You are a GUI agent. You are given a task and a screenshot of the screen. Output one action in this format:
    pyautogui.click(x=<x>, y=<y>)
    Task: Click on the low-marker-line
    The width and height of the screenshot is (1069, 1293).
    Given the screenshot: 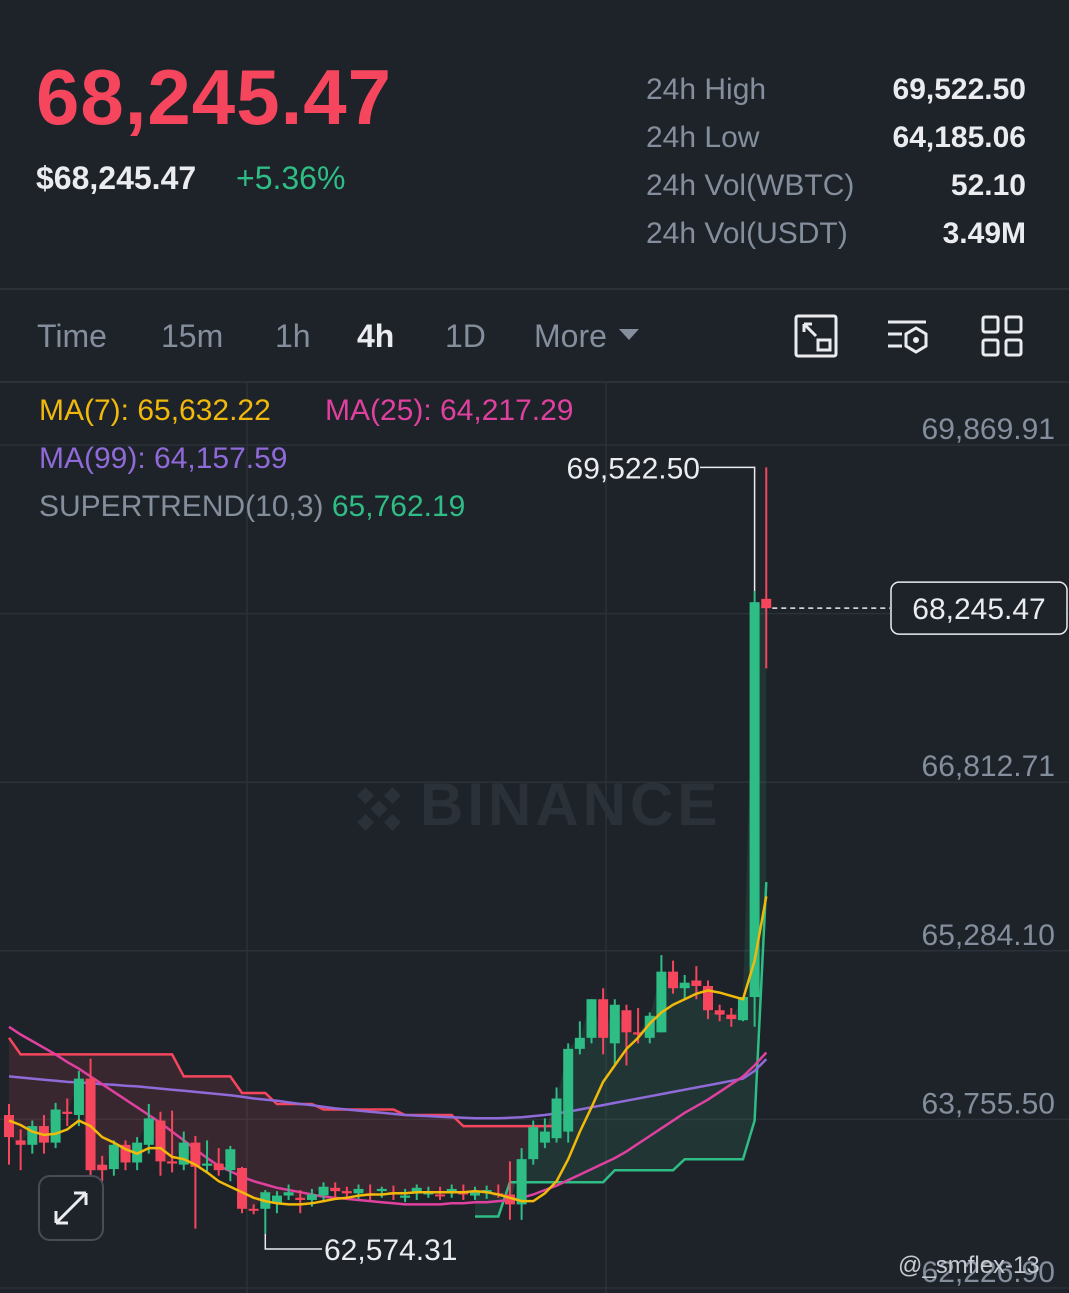 What is the action you would take?
    pyautogui.click(x=293, y=1241)
    